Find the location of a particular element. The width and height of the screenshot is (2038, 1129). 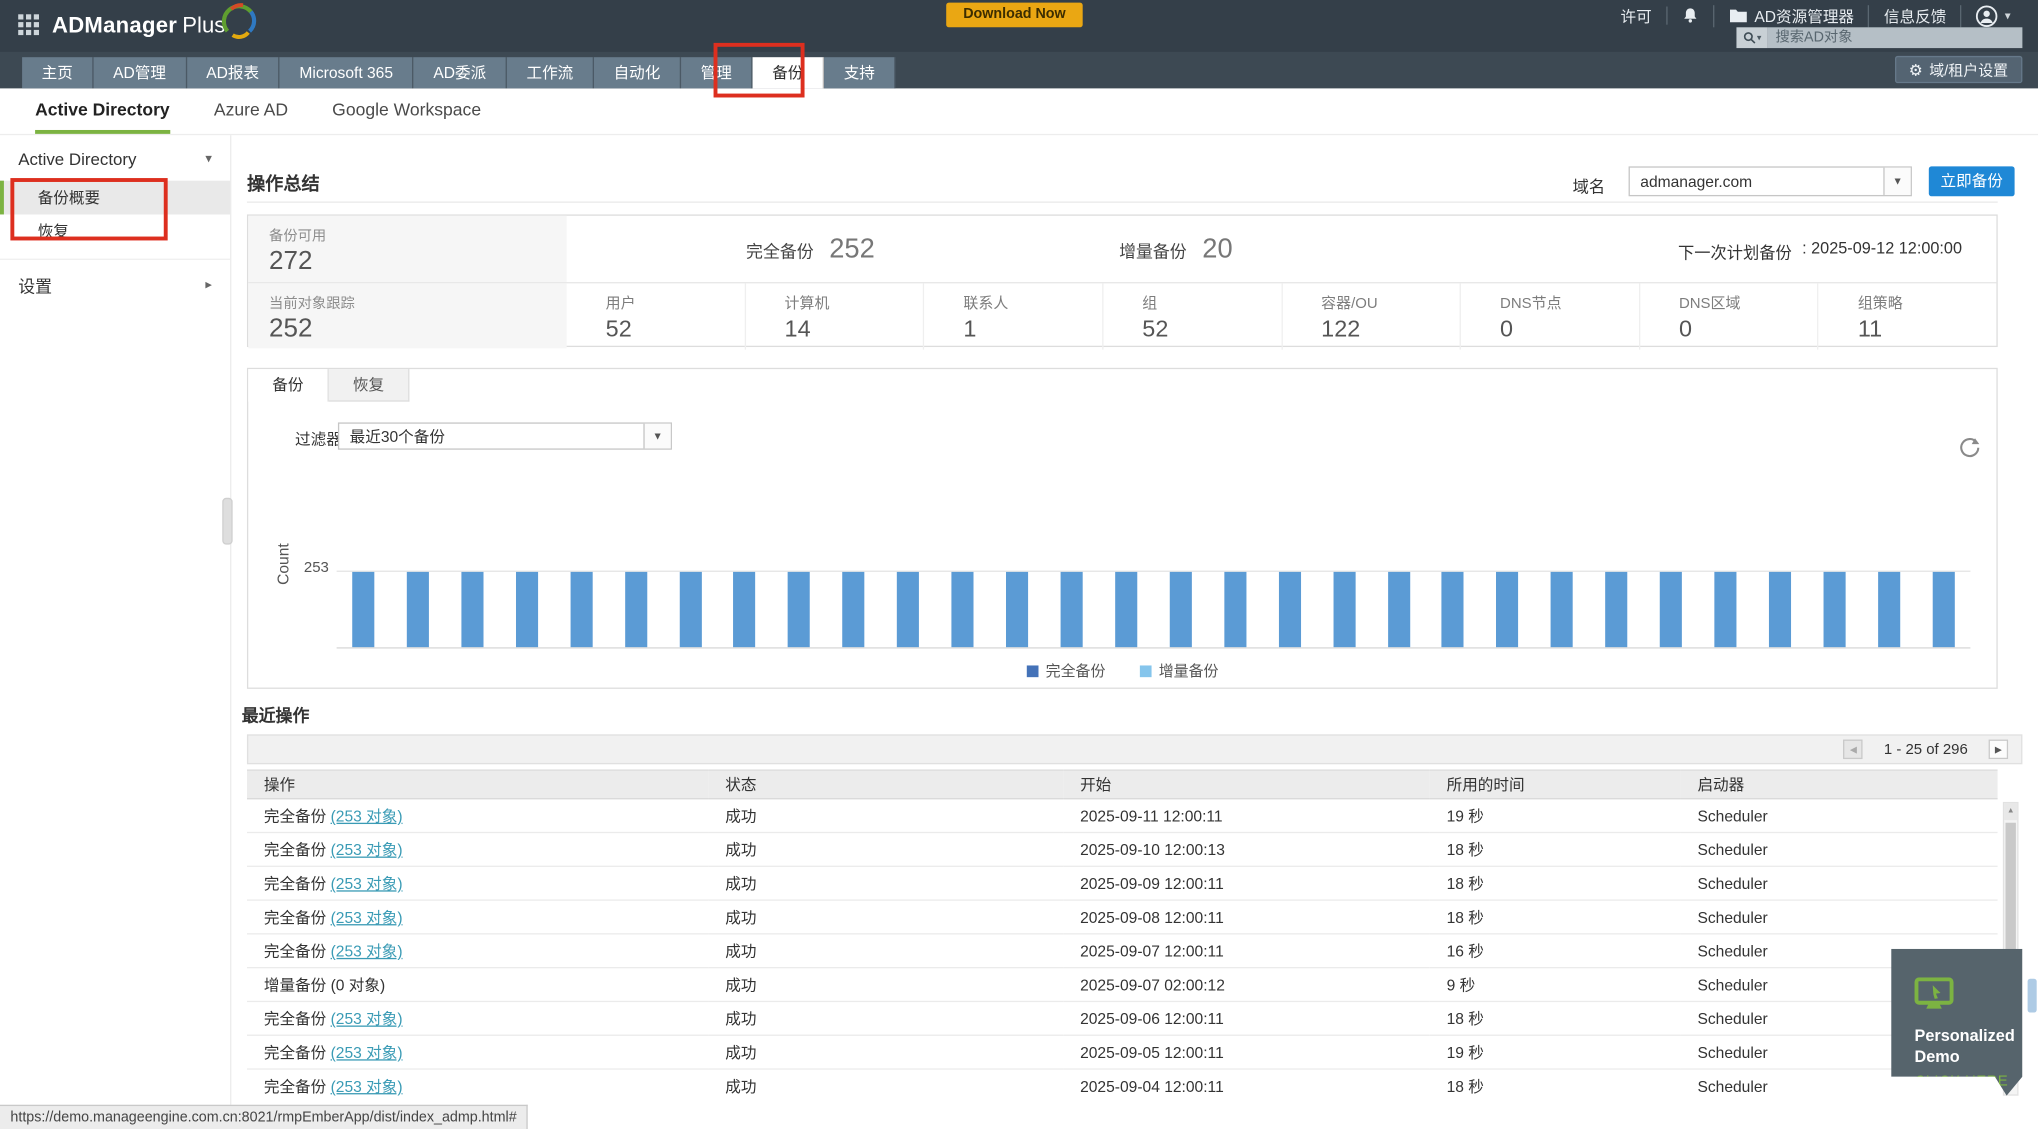

app-logo: ADManager Plus is located at coordinates (155, 22).